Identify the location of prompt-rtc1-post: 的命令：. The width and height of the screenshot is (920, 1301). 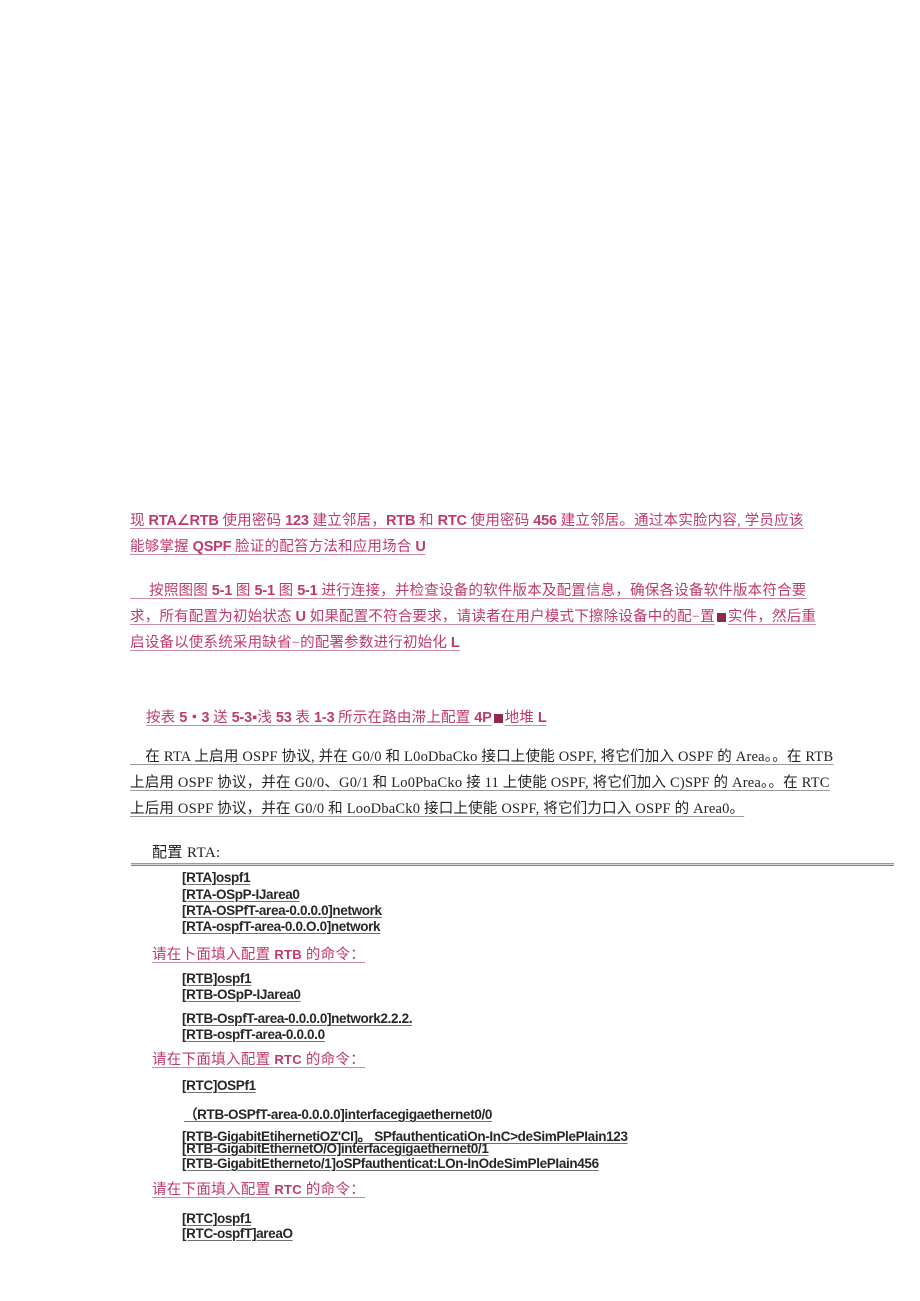
(333, 1060).